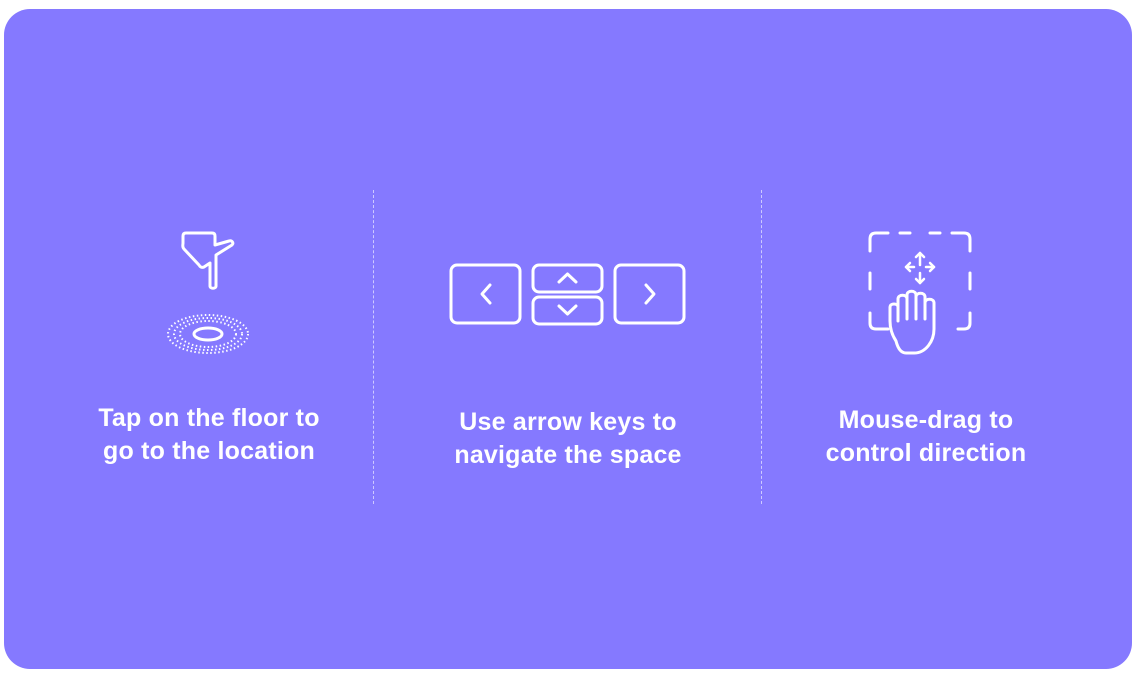  What do you see at coordinates (920, 293) in the screenshot?
I see `mouse-drag-icon` at bounding box center [920, 293].